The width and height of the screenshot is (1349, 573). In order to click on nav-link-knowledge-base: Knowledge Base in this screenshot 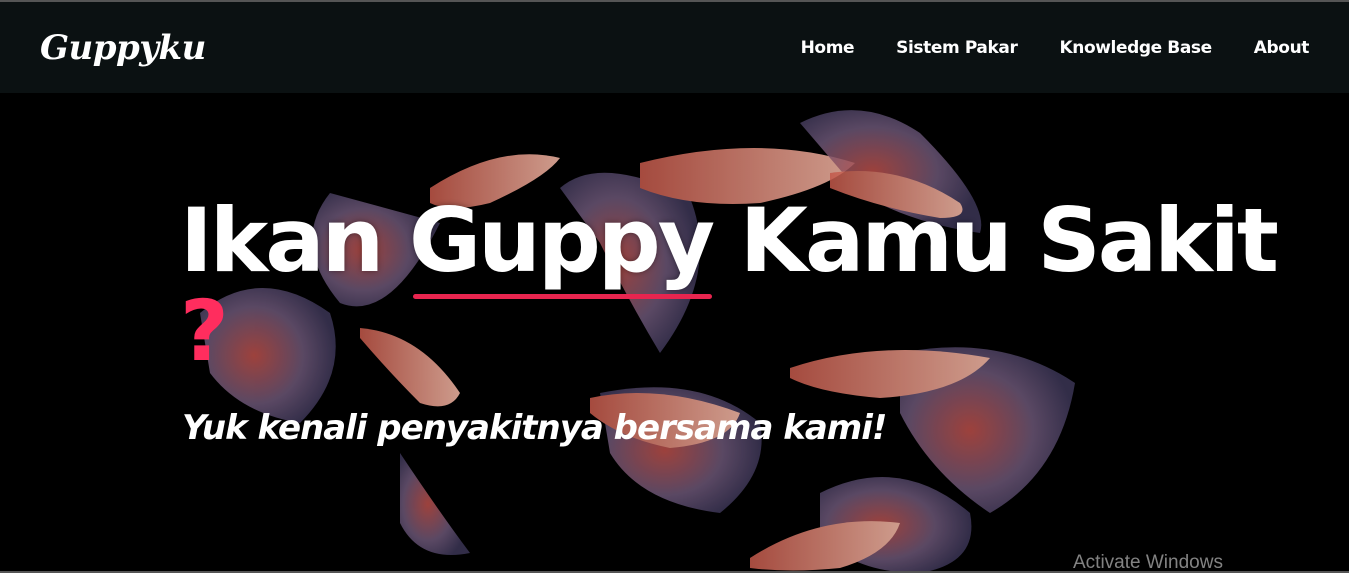, I will do `click(1135, 48)`.